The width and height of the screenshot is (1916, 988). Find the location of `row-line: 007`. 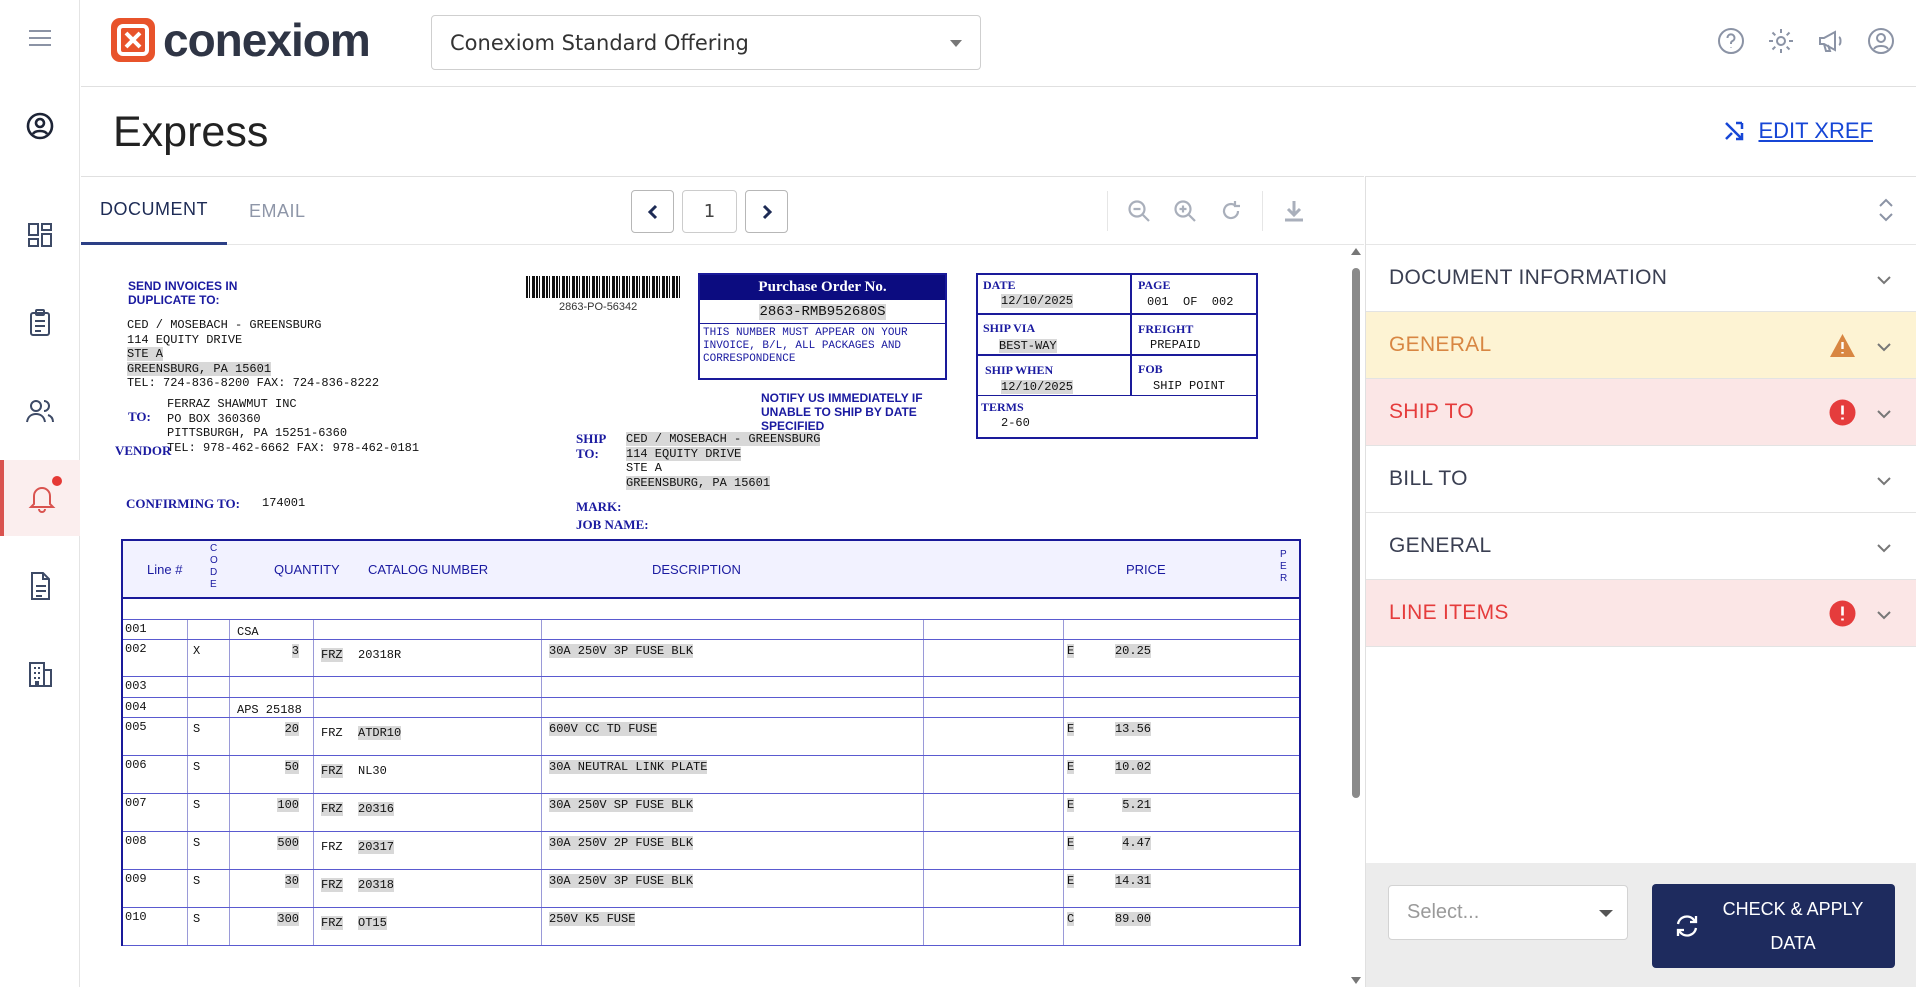

row-line: 007 is located at coordinates (136, 803).